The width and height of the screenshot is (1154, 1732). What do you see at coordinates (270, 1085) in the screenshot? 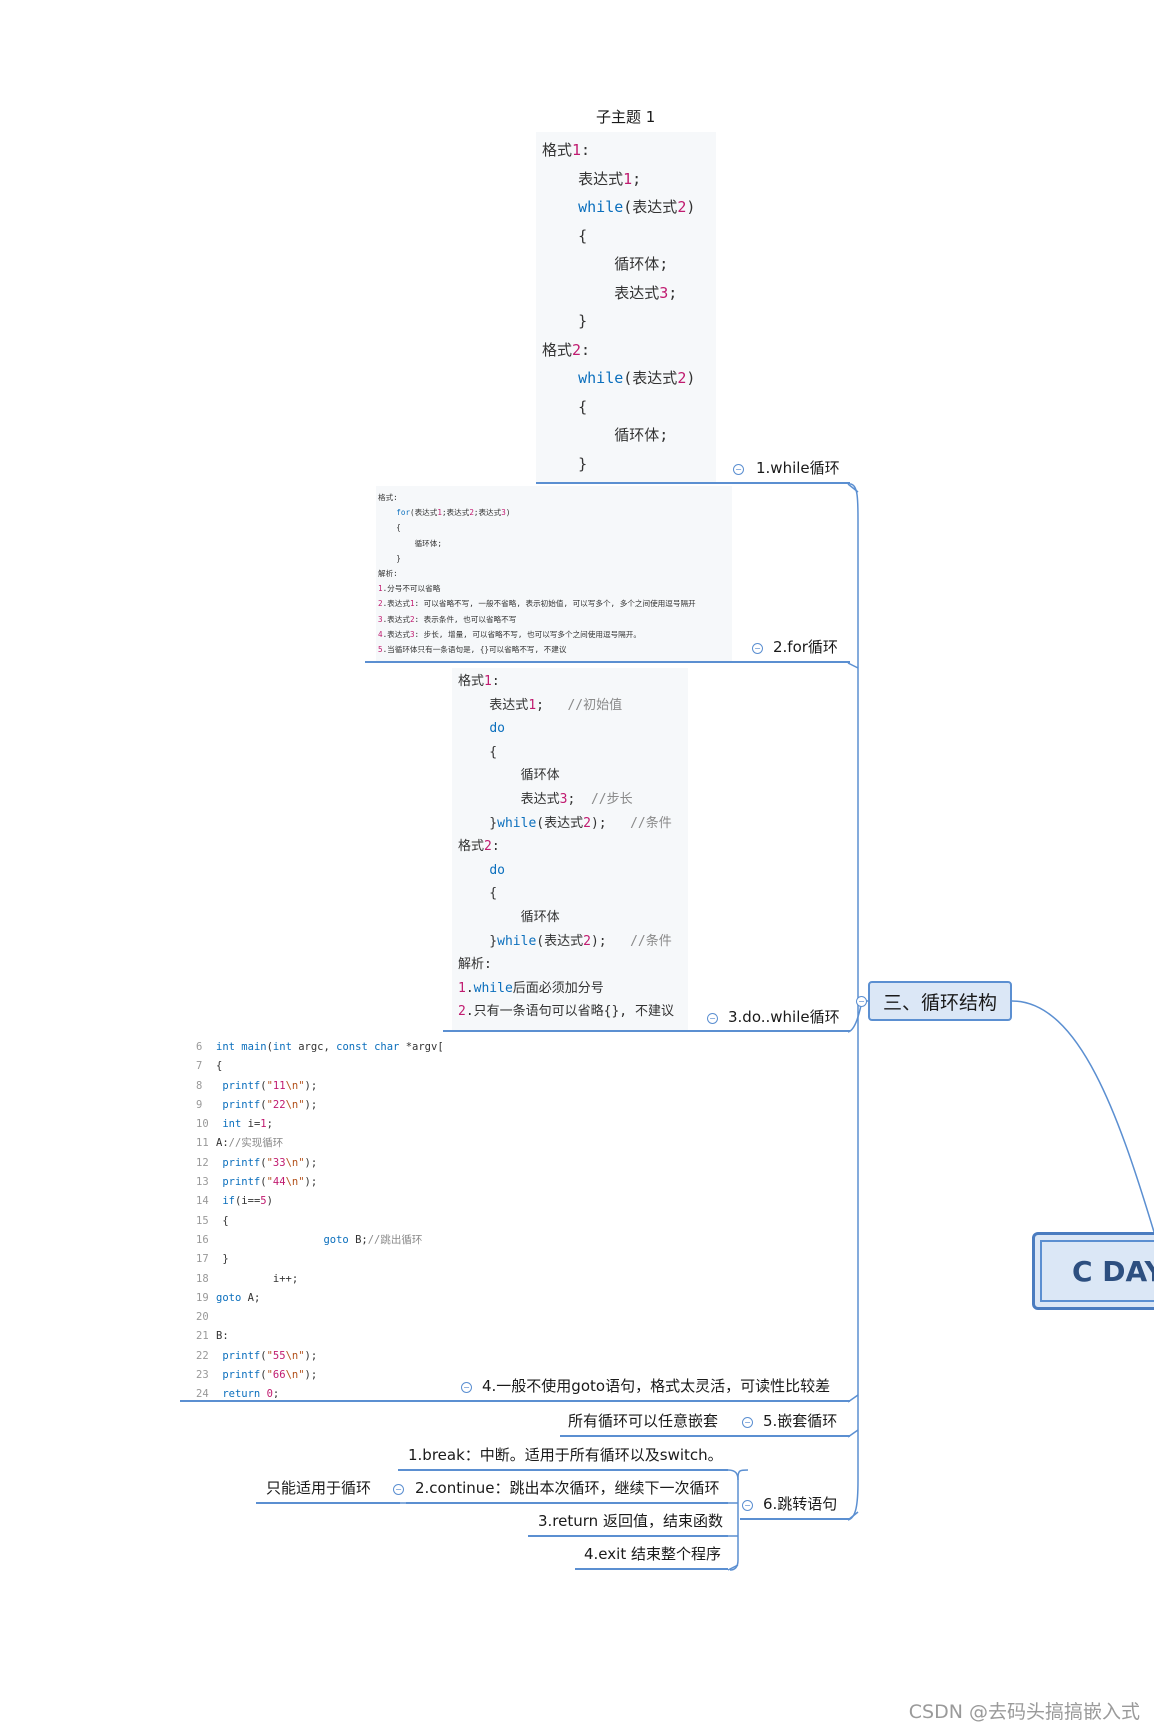
I see `line-text: printf("11\n");` at bounding box center [270, 1085].